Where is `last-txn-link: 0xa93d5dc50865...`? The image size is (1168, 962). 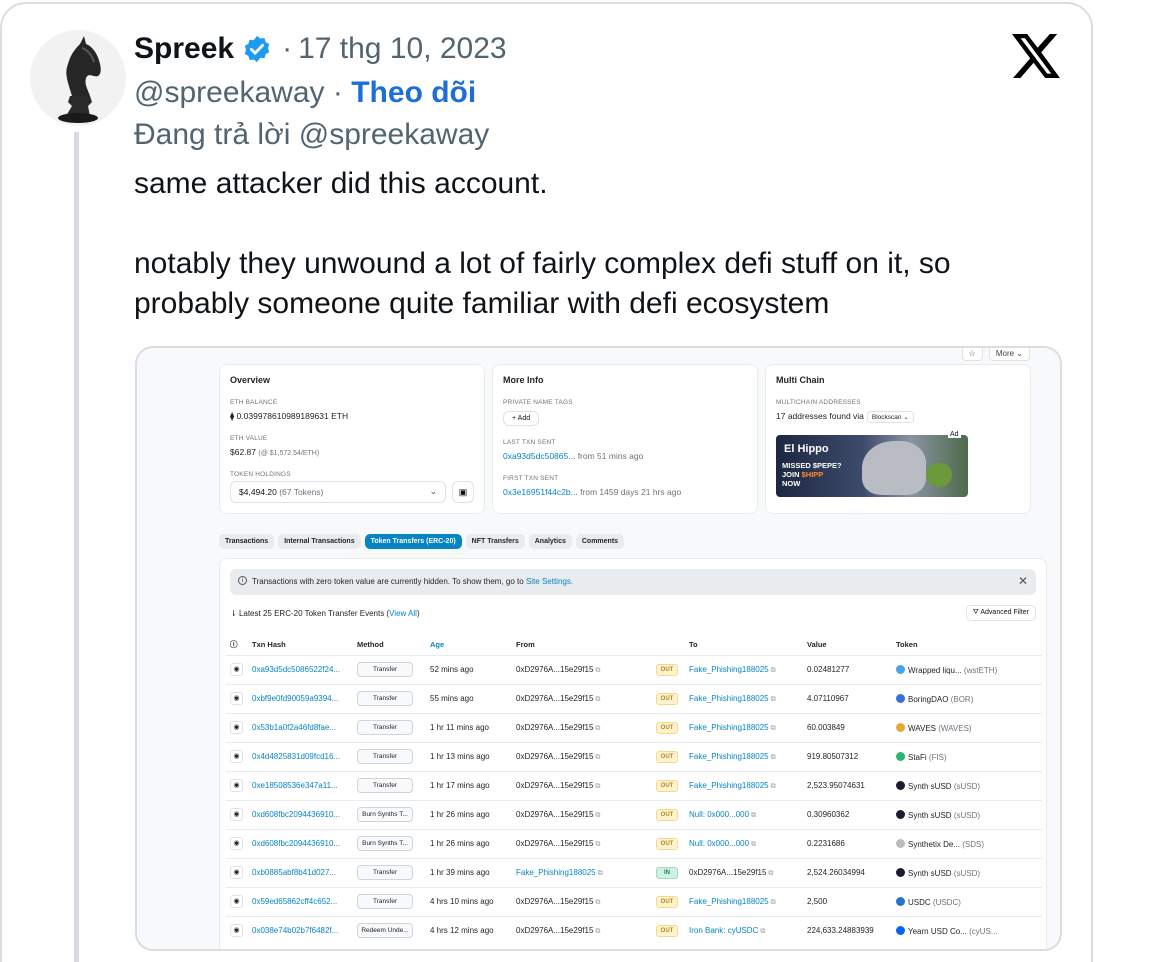
last-txn-link: 0xa93d5dc50865... is located at coordinates (539, 456).